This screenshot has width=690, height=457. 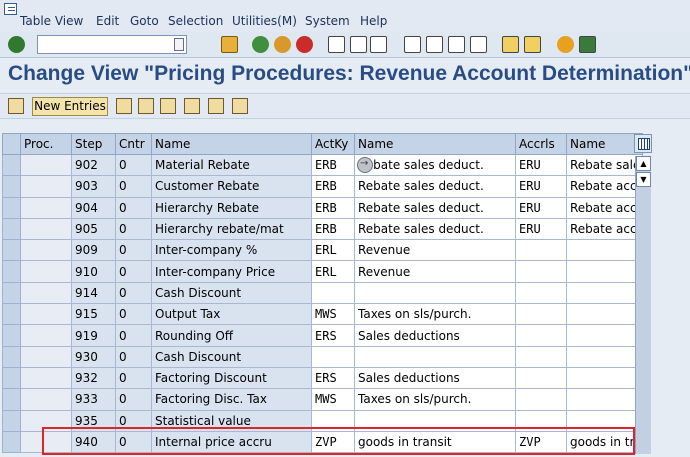 I want to click on print-icon, so click(x=336, y=44).